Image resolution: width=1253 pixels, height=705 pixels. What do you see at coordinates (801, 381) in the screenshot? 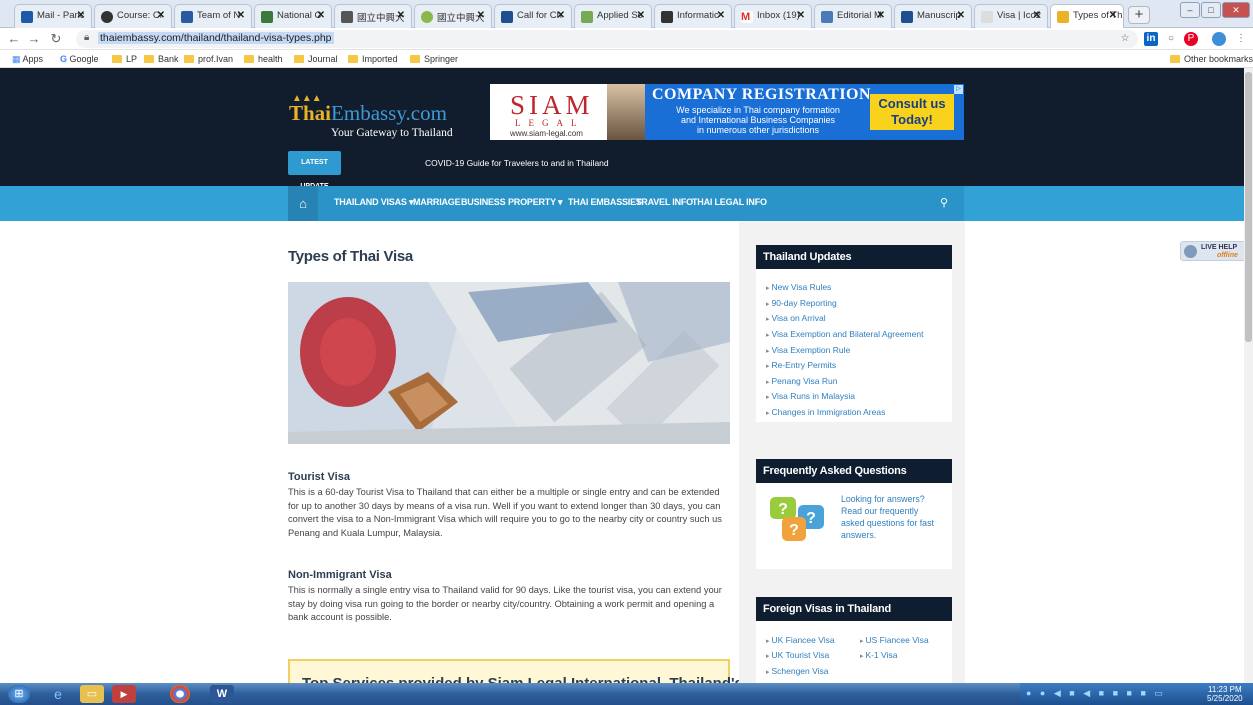
I see `sidebar-link: Penang Visa Run` at bounding box center [801, 381].